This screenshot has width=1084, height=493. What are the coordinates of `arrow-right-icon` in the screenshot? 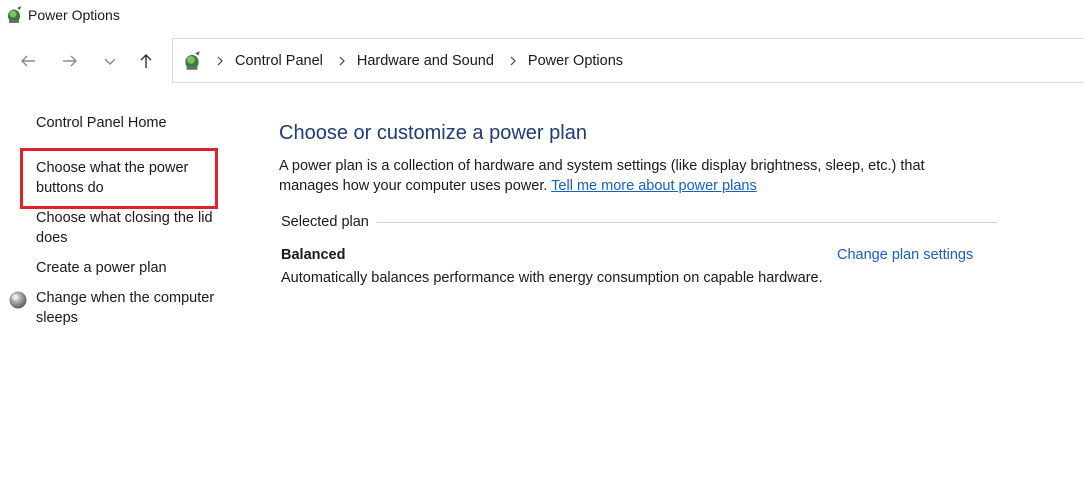 It's located at (70, 61).